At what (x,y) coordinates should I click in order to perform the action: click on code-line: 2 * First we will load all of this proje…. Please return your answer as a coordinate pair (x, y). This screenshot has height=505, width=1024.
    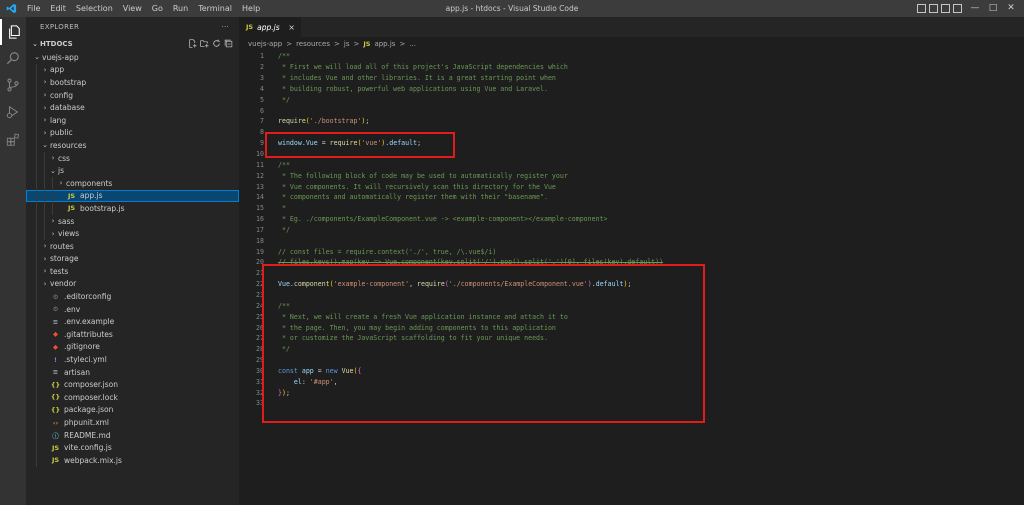
    Looking at the image, I should click on (631, 67).